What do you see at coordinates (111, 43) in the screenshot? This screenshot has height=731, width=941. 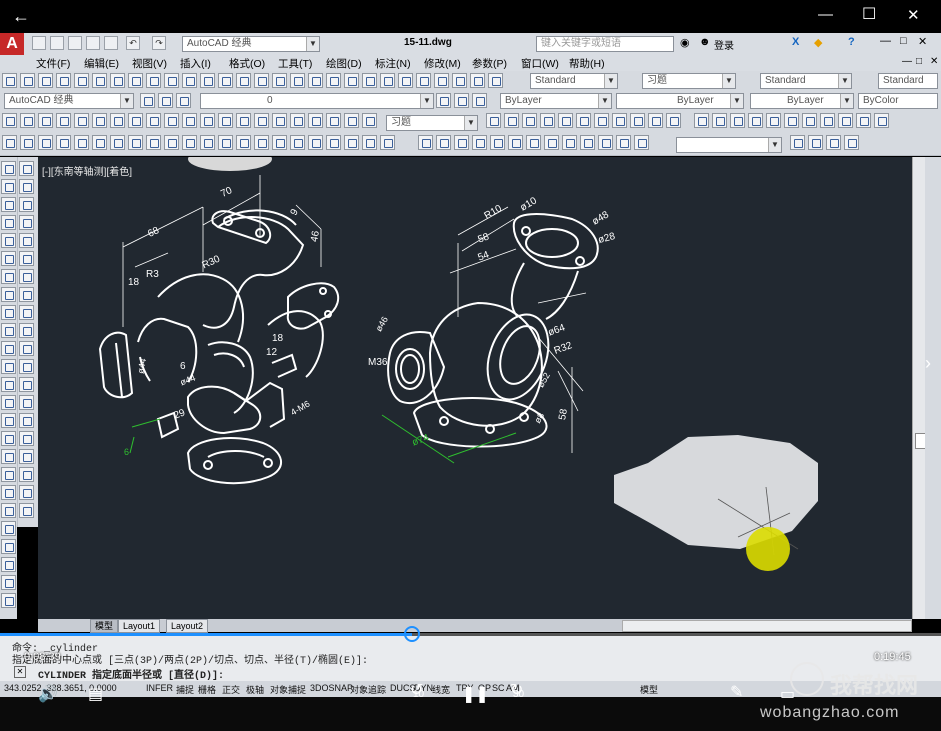 I see `print-icon` at bounding box center [111, 43].